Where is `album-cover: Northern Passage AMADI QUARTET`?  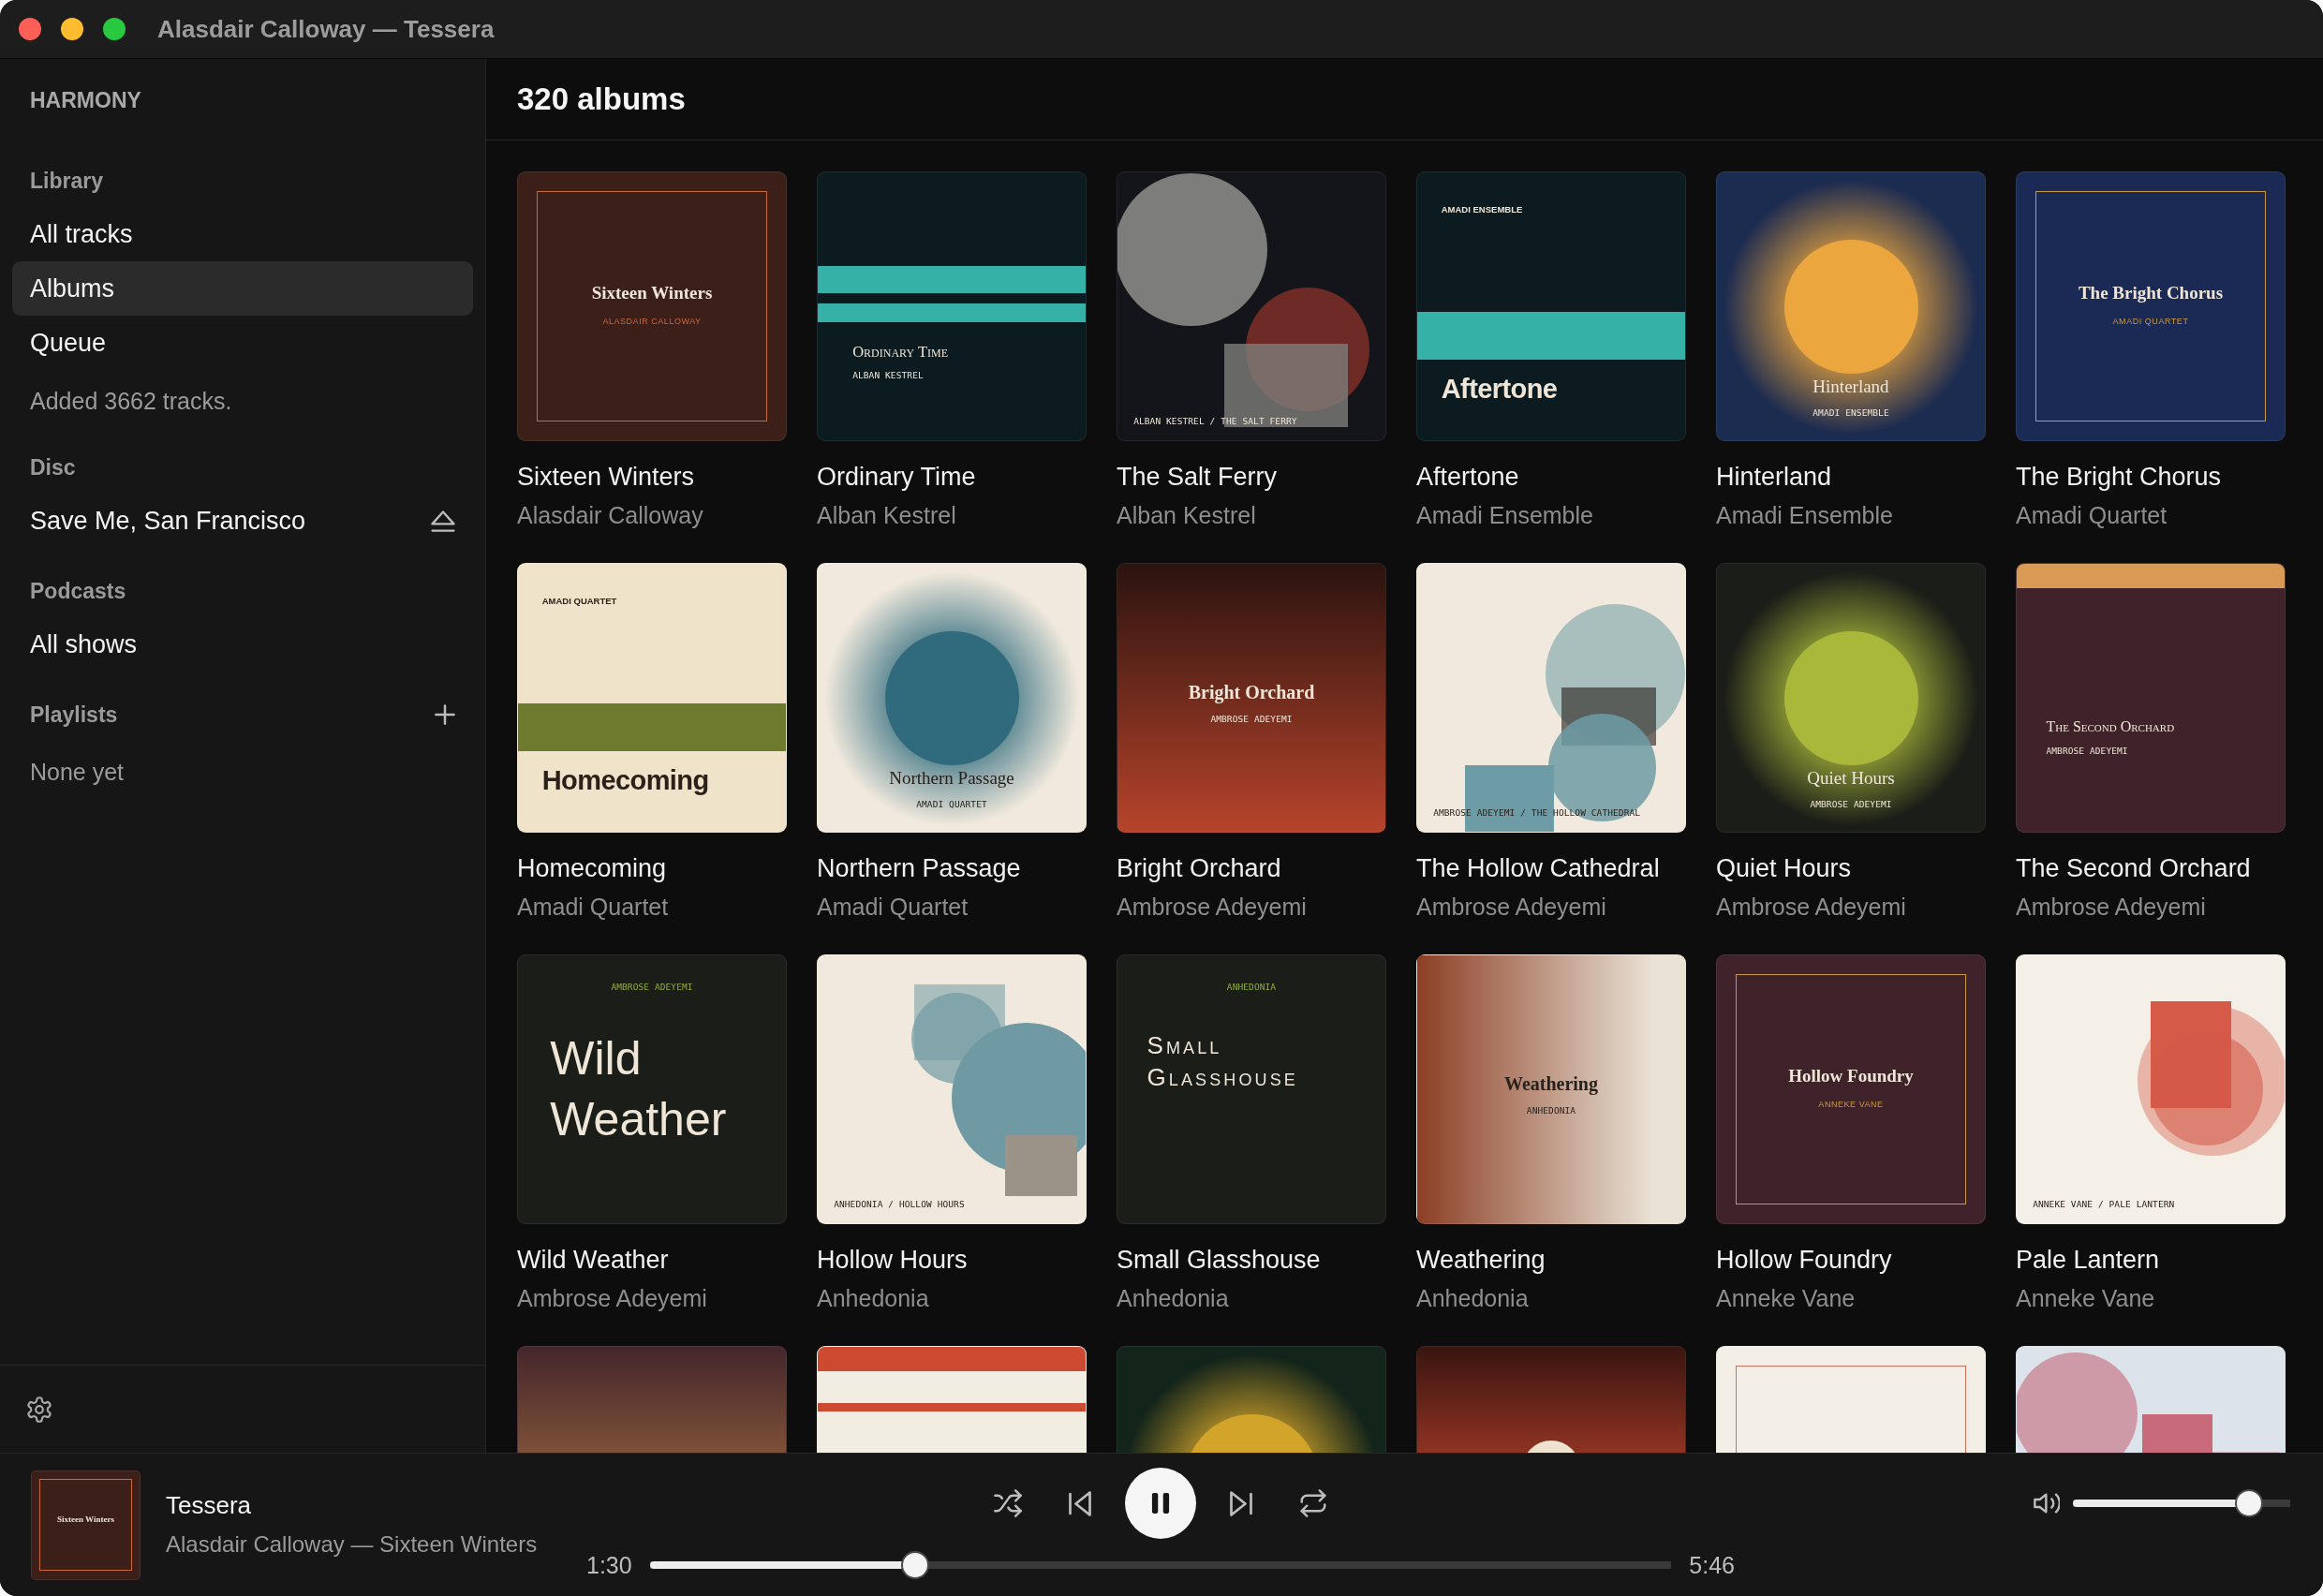 album-cover: Northern Passage AMADI QUARTET is located at coordinates (952, 698).